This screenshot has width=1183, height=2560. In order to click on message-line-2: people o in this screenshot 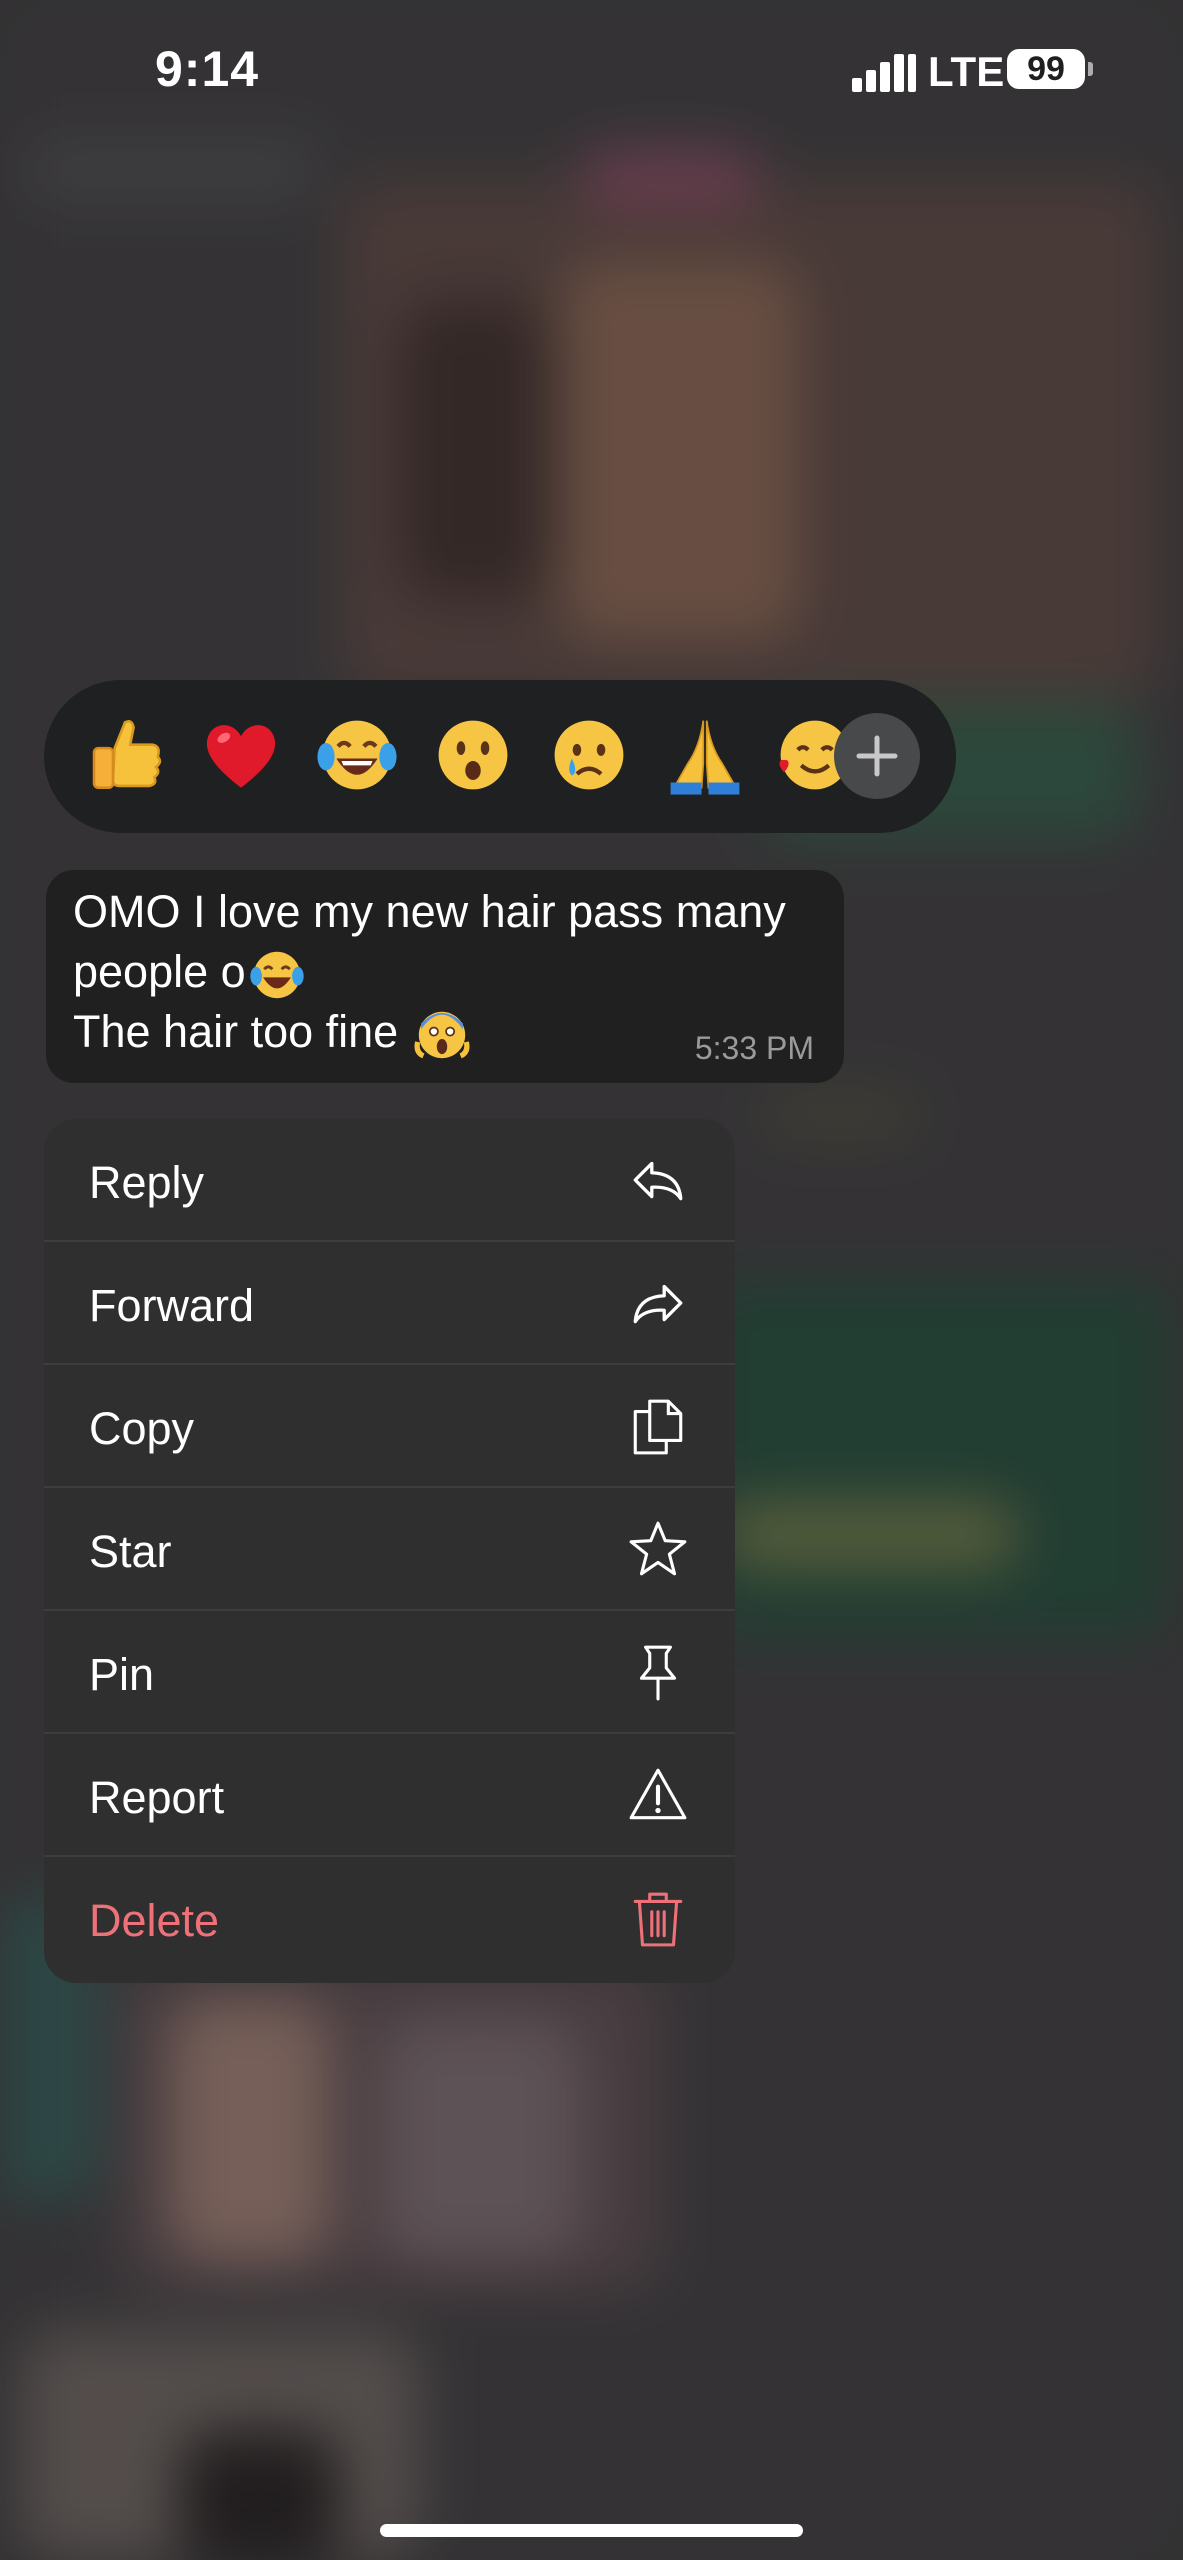, I will do `click(189, 973)`.